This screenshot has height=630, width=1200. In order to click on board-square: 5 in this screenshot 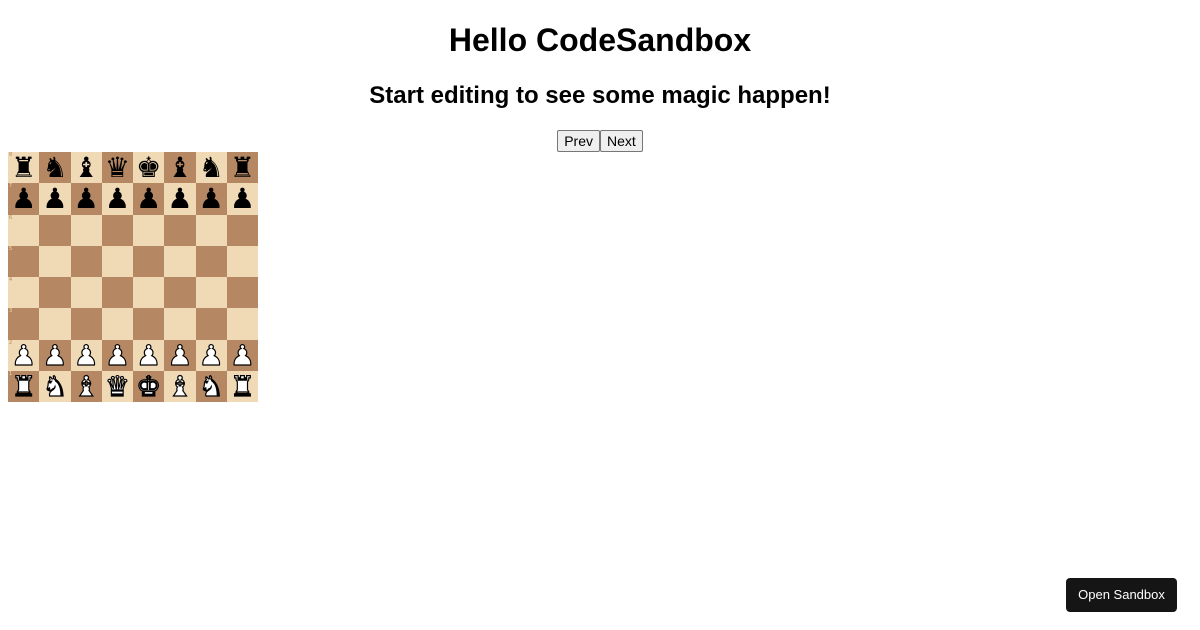, I will do `click(24, 261)`.